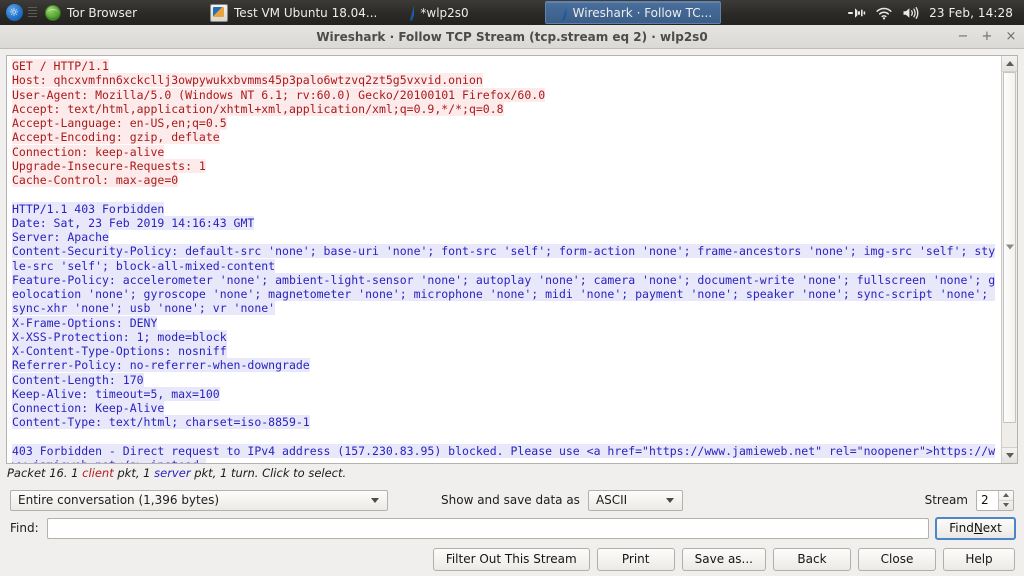 The height and width of the screenshot is (576, 1024). What do you see at coordinates (268, 473) in the screenshot?
I see `status-suffix: pkt, 1 turn. Click to select.` at bounding box center [268, 473].